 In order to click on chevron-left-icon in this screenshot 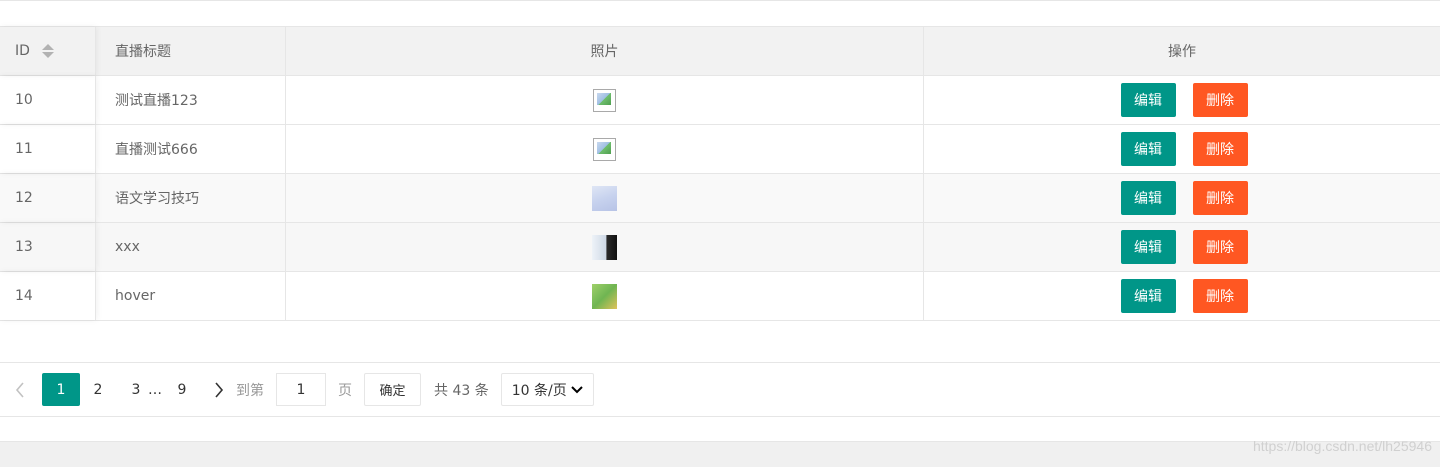, I will do `click(20, 389)`.